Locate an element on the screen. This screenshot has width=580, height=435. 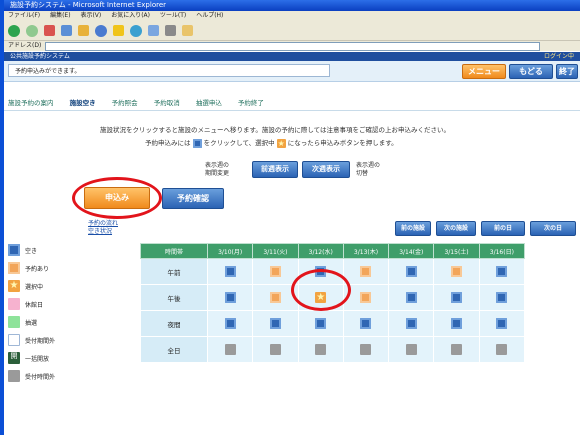
next-week-button: 次週表示 is located at coordinates (326, 169).